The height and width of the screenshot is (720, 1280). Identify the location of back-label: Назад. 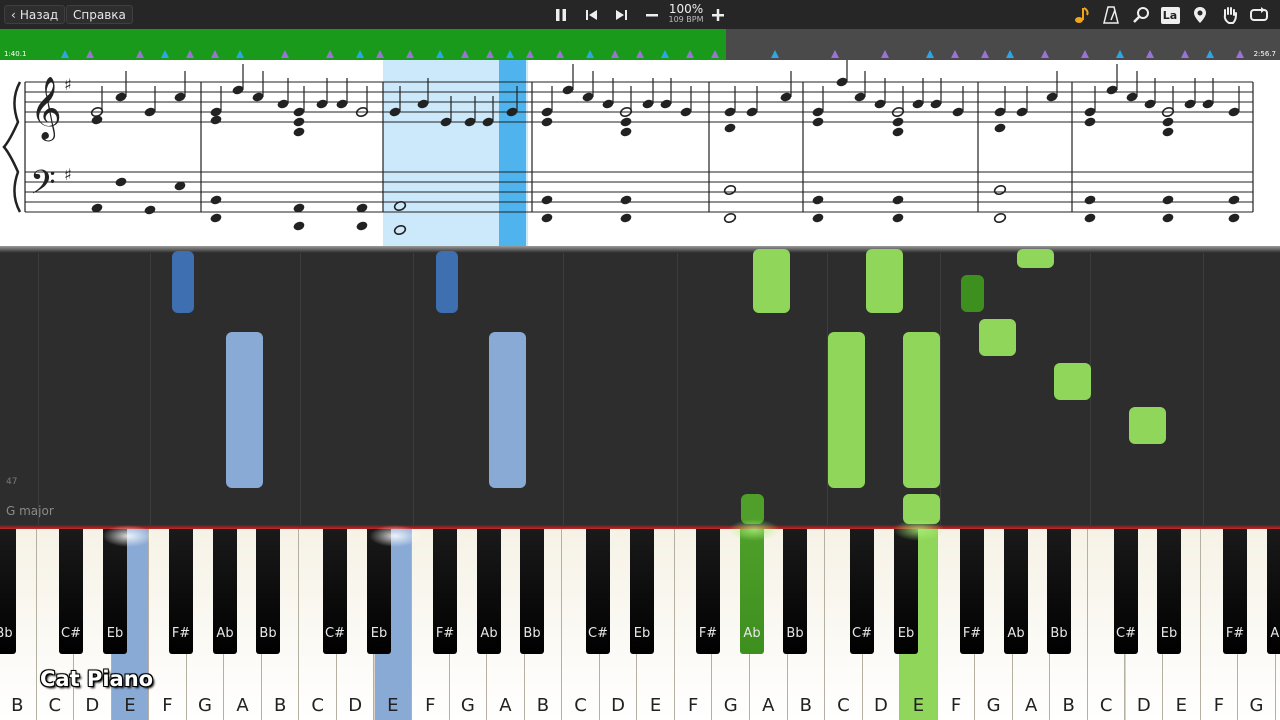
(39, 15).